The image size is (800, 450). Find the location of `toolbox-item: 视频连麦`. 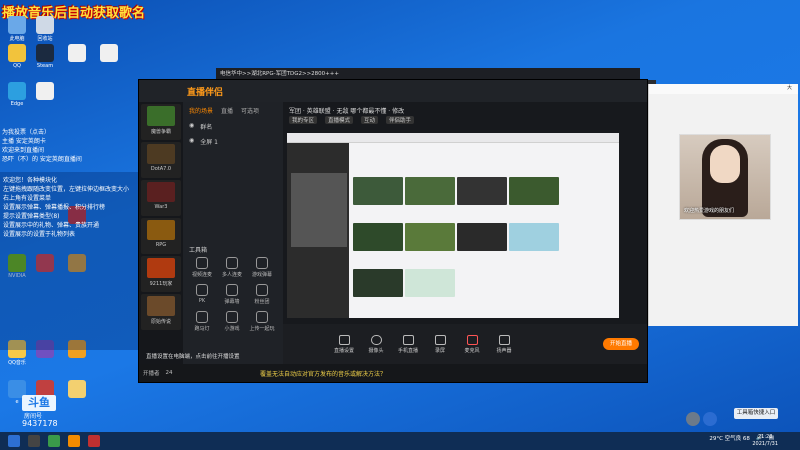

toolbox-item: 视频连麦 is located at coordinates (202, 267).